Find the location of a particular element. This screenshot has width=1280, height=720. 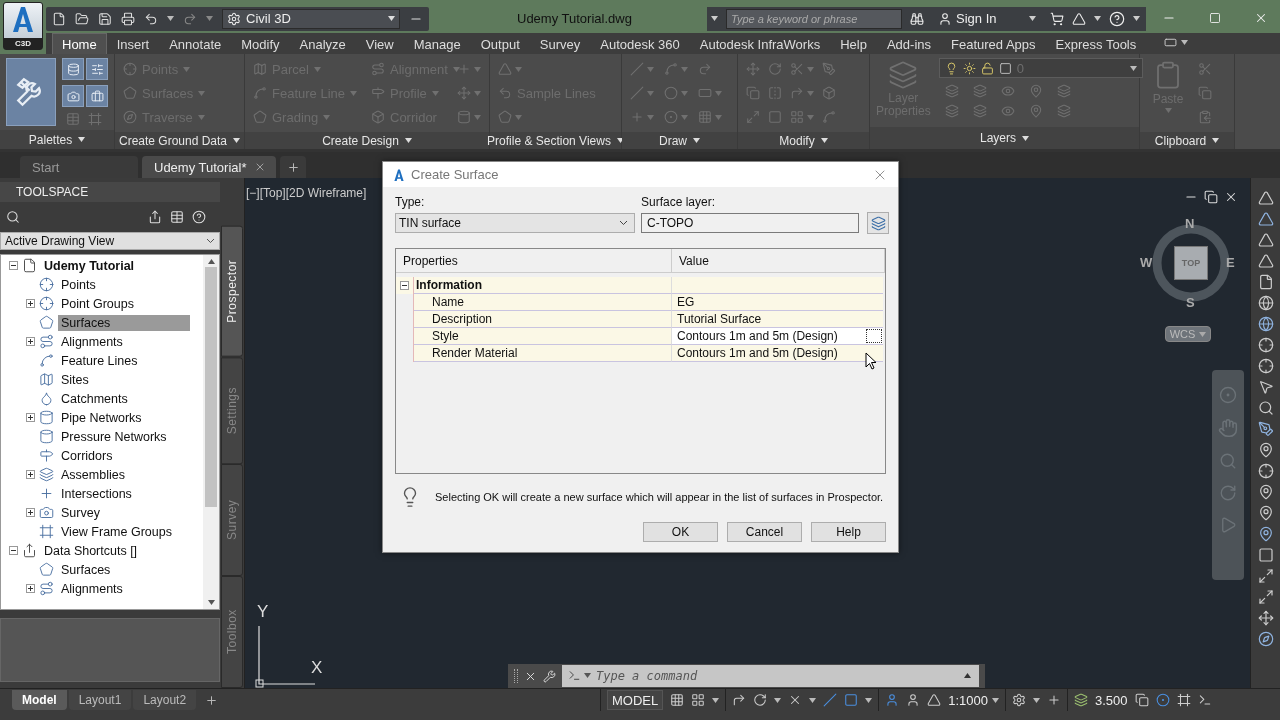

tree-item: Points is located at coordinates (78, 284).